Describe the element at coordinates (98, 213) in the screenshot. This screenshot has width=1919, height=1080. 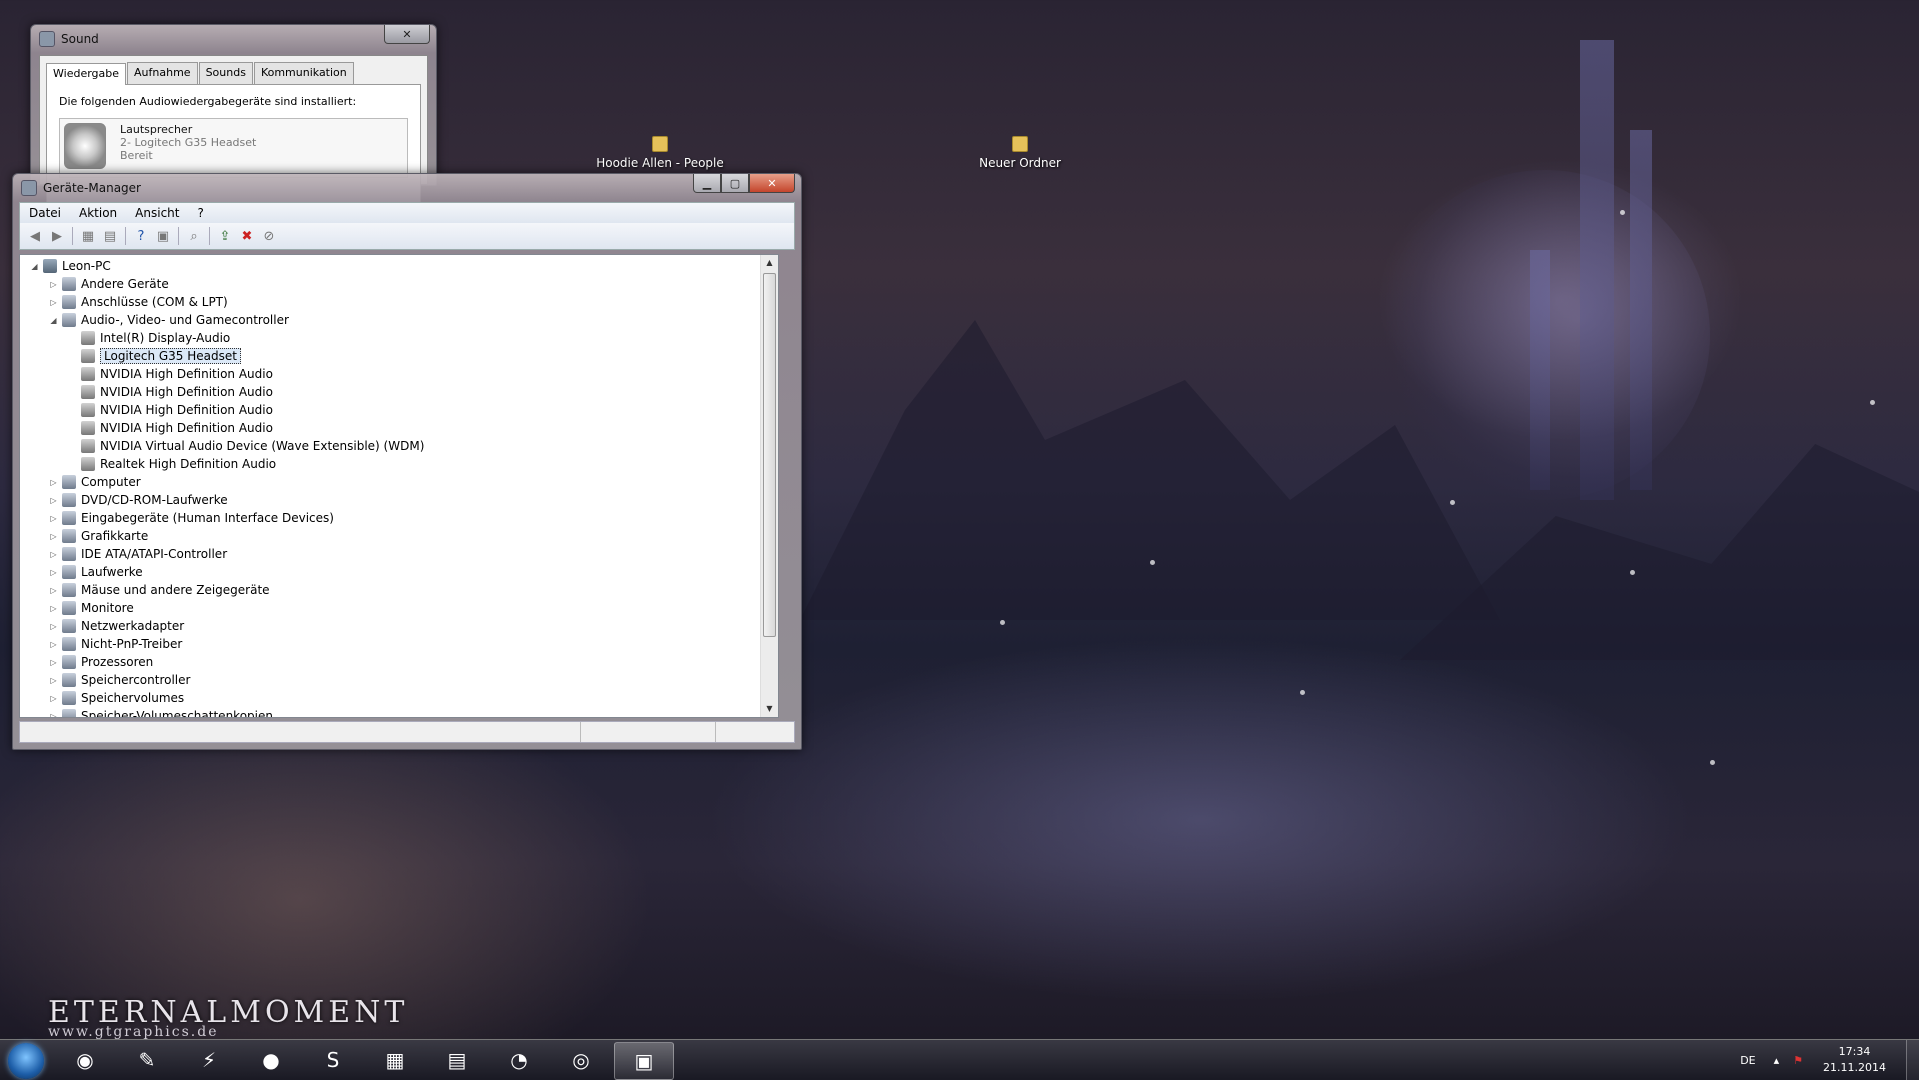
I see `menu-aktion: Aktion` at that location.